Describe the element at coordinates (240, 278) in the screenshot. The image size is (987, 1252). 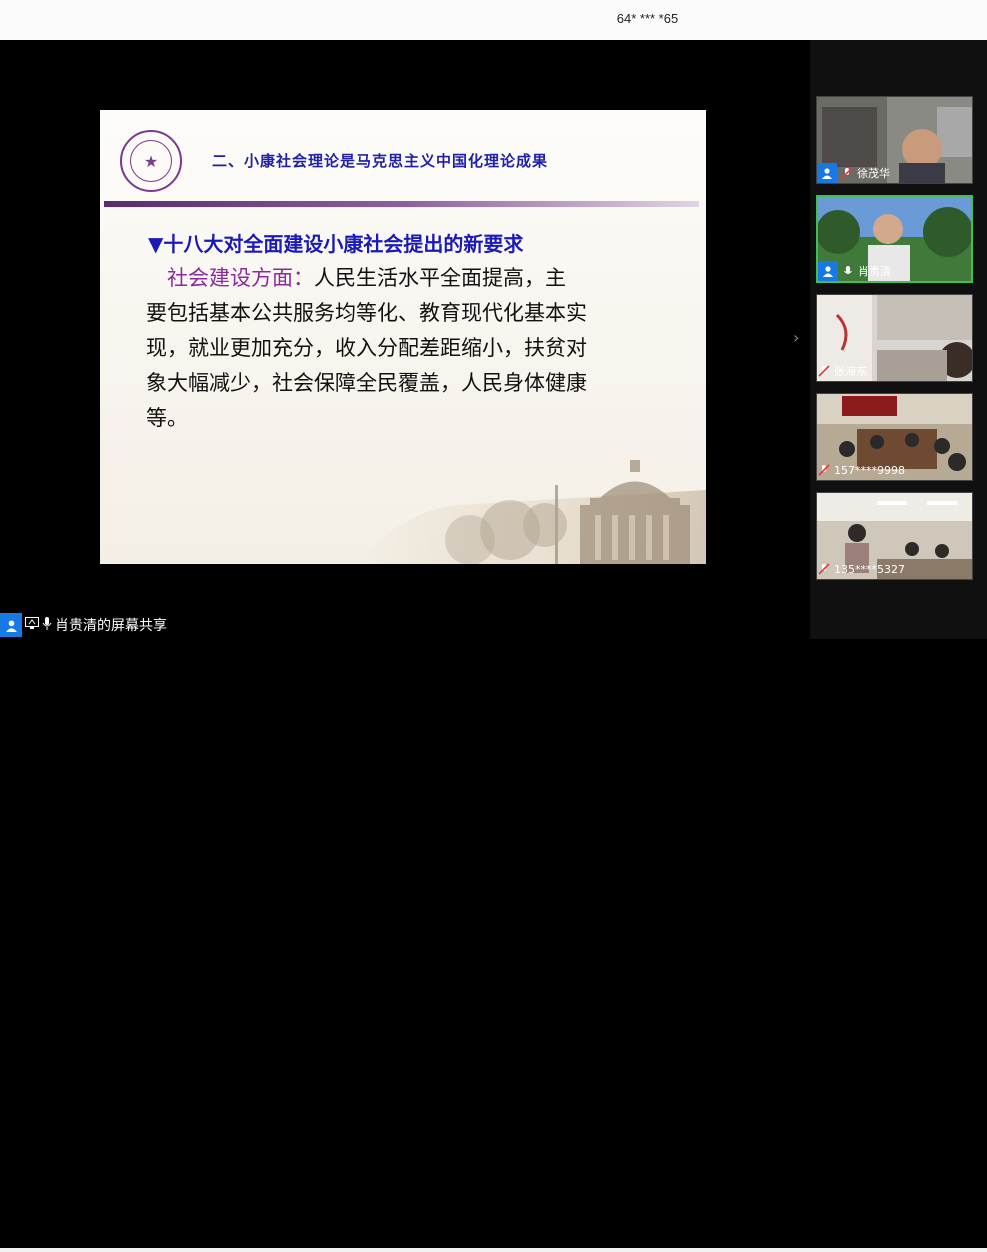
I see `slide-body-lead: 社会建设方面：` at that location.